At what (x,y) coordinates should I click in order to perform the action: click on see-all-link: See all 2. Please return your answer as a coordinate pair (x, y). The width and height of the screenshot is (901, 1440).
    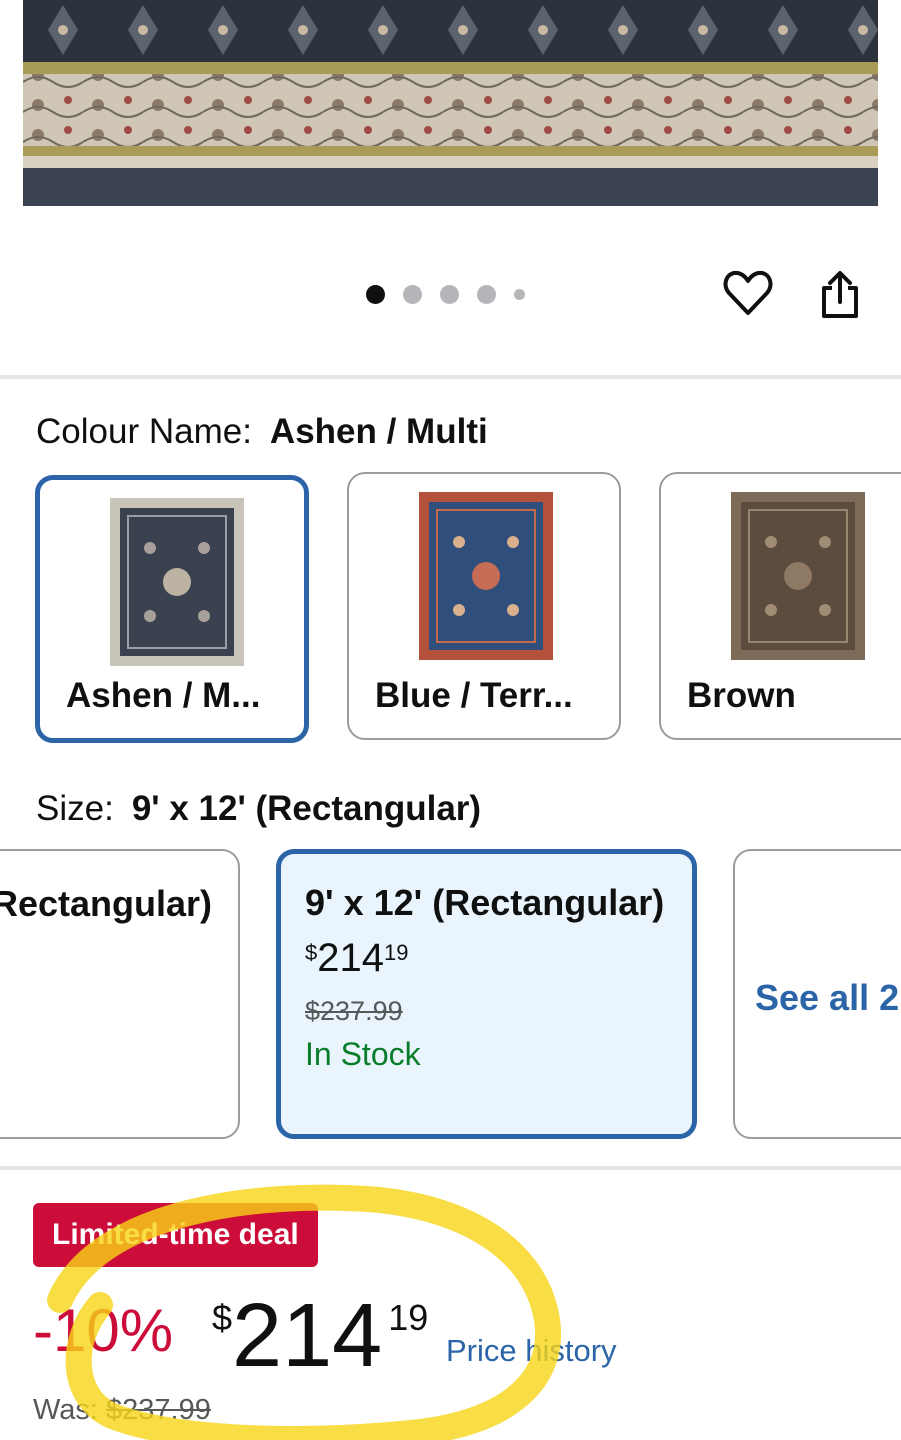
    Looking at the image, I should click on (827, 998).